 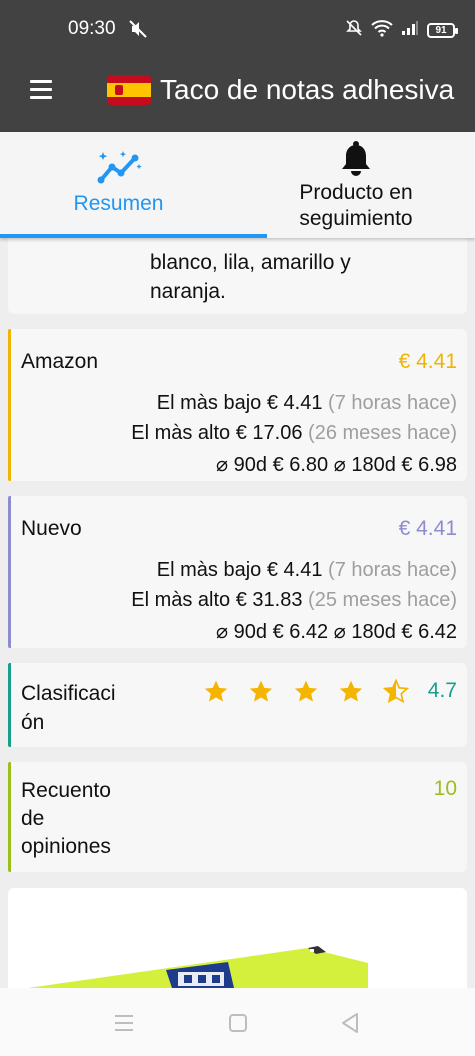 What do you see at coordinates (198, 967) in the screenshot?
I see `product-image` at bounding box center [198, 967].